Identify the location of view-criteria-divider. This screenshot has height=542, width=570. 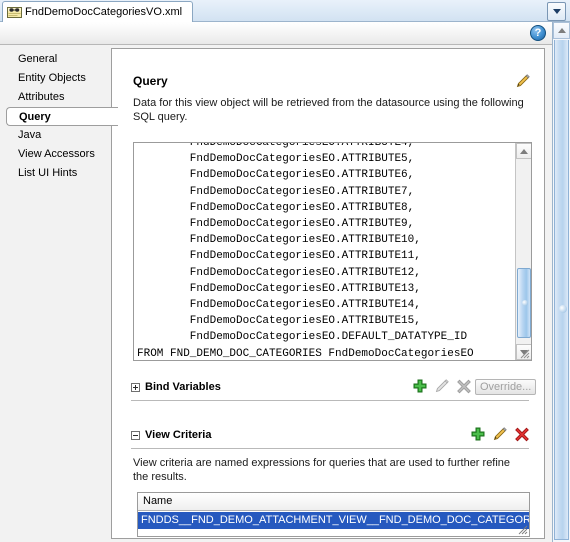
(330, 448).